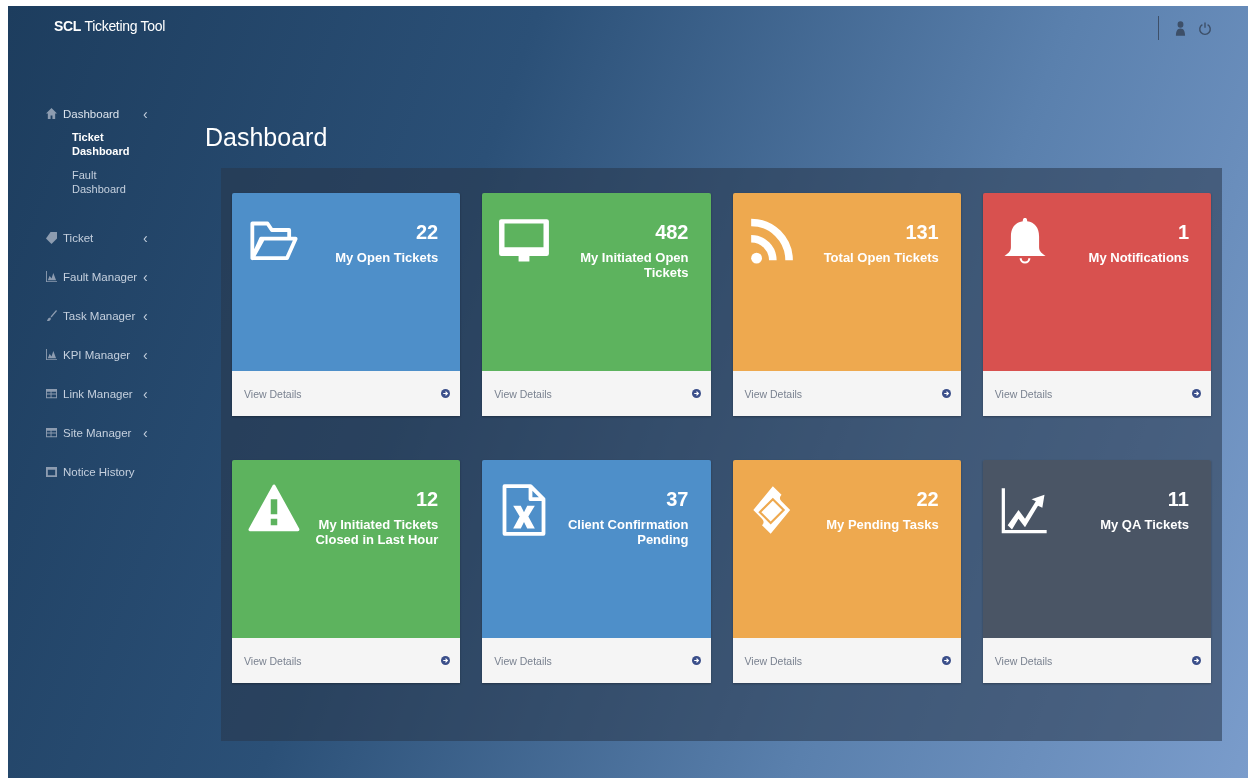 The width and height of the screenshot is (1248, 778). What do you see at coordinates (921, 232) in the screenshot?
I see `stat-count: 131` at bounding box center [921, 232].